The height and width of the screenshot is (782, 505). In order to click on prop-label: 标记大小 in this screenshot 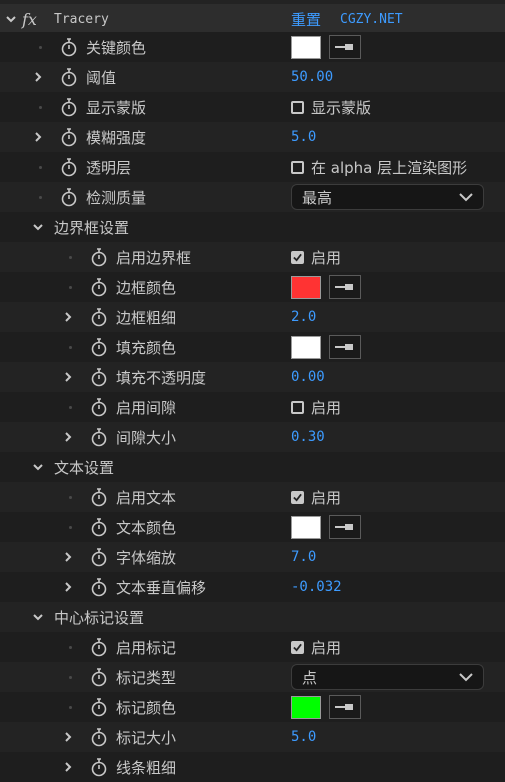, I will do `click(146, 737)`.